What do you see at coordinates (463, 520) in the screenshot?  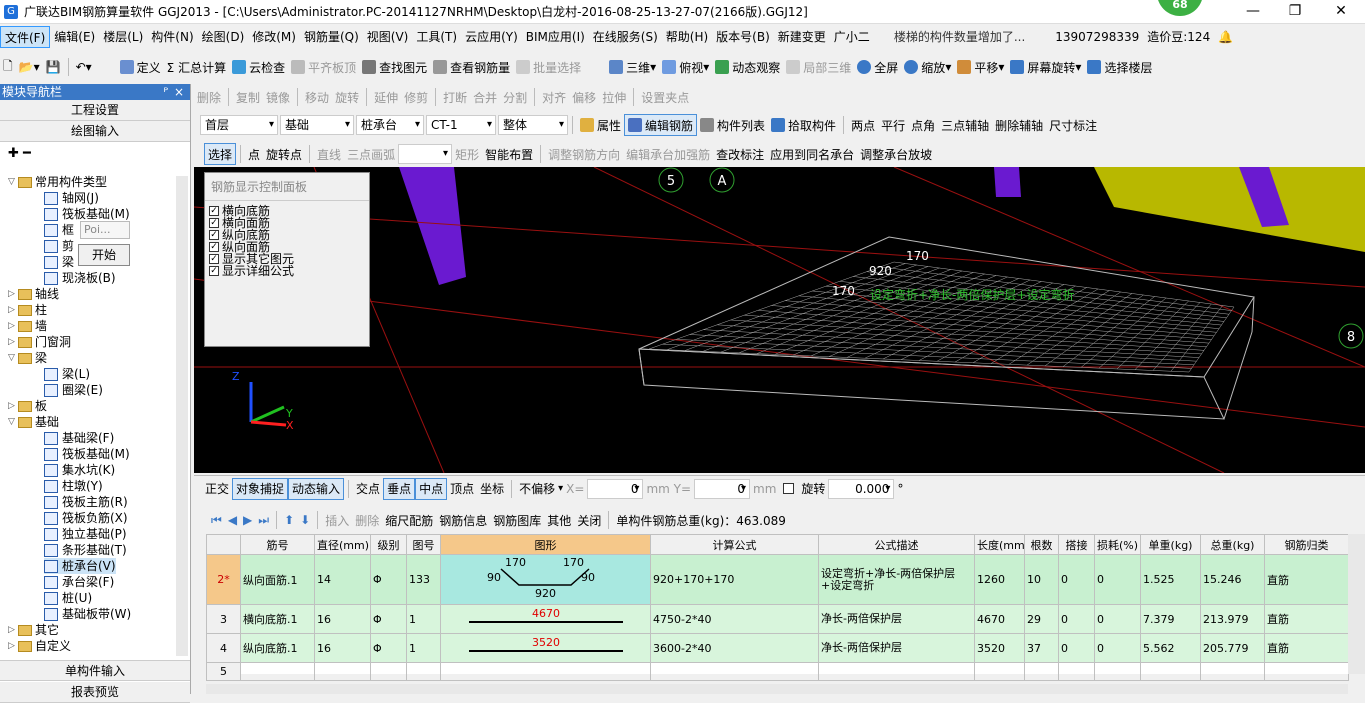 I see `rebar-info-button: 钢筋信息` at bounding box center [463, 520].